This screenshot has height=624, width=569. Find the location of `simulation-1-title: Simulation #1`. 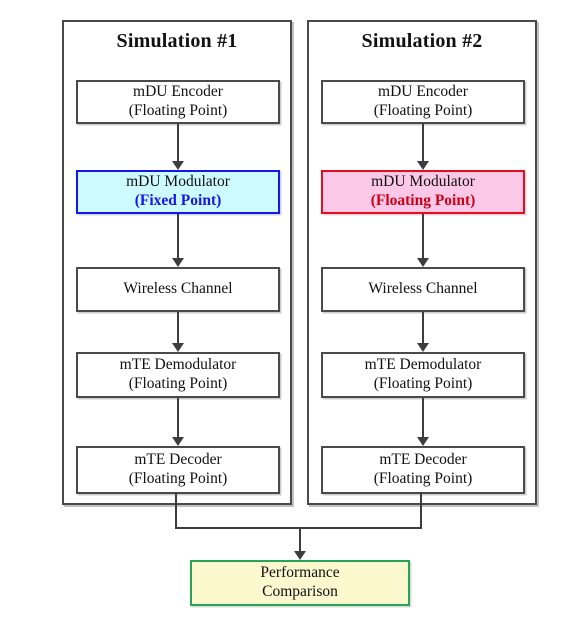

simulation-1-title: Simulation #1 is located at coordinates (177, 41).